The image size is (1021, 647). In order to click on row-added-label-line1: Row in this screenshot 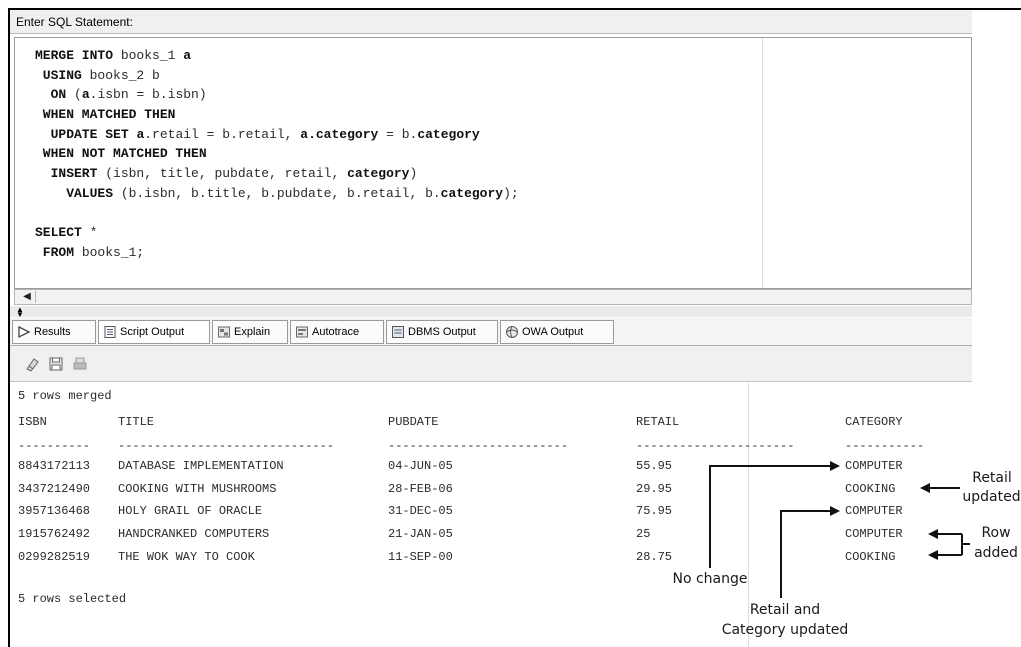, I will do `click(996, 533)`.